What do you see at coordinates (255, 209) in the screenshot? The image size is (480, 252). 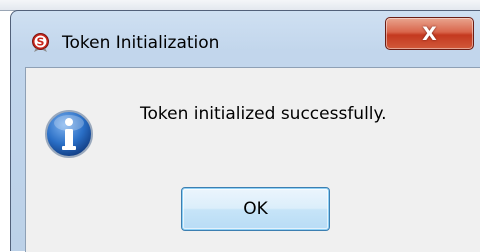 I see `ok-button: OK` at bounding box center [255, 209].